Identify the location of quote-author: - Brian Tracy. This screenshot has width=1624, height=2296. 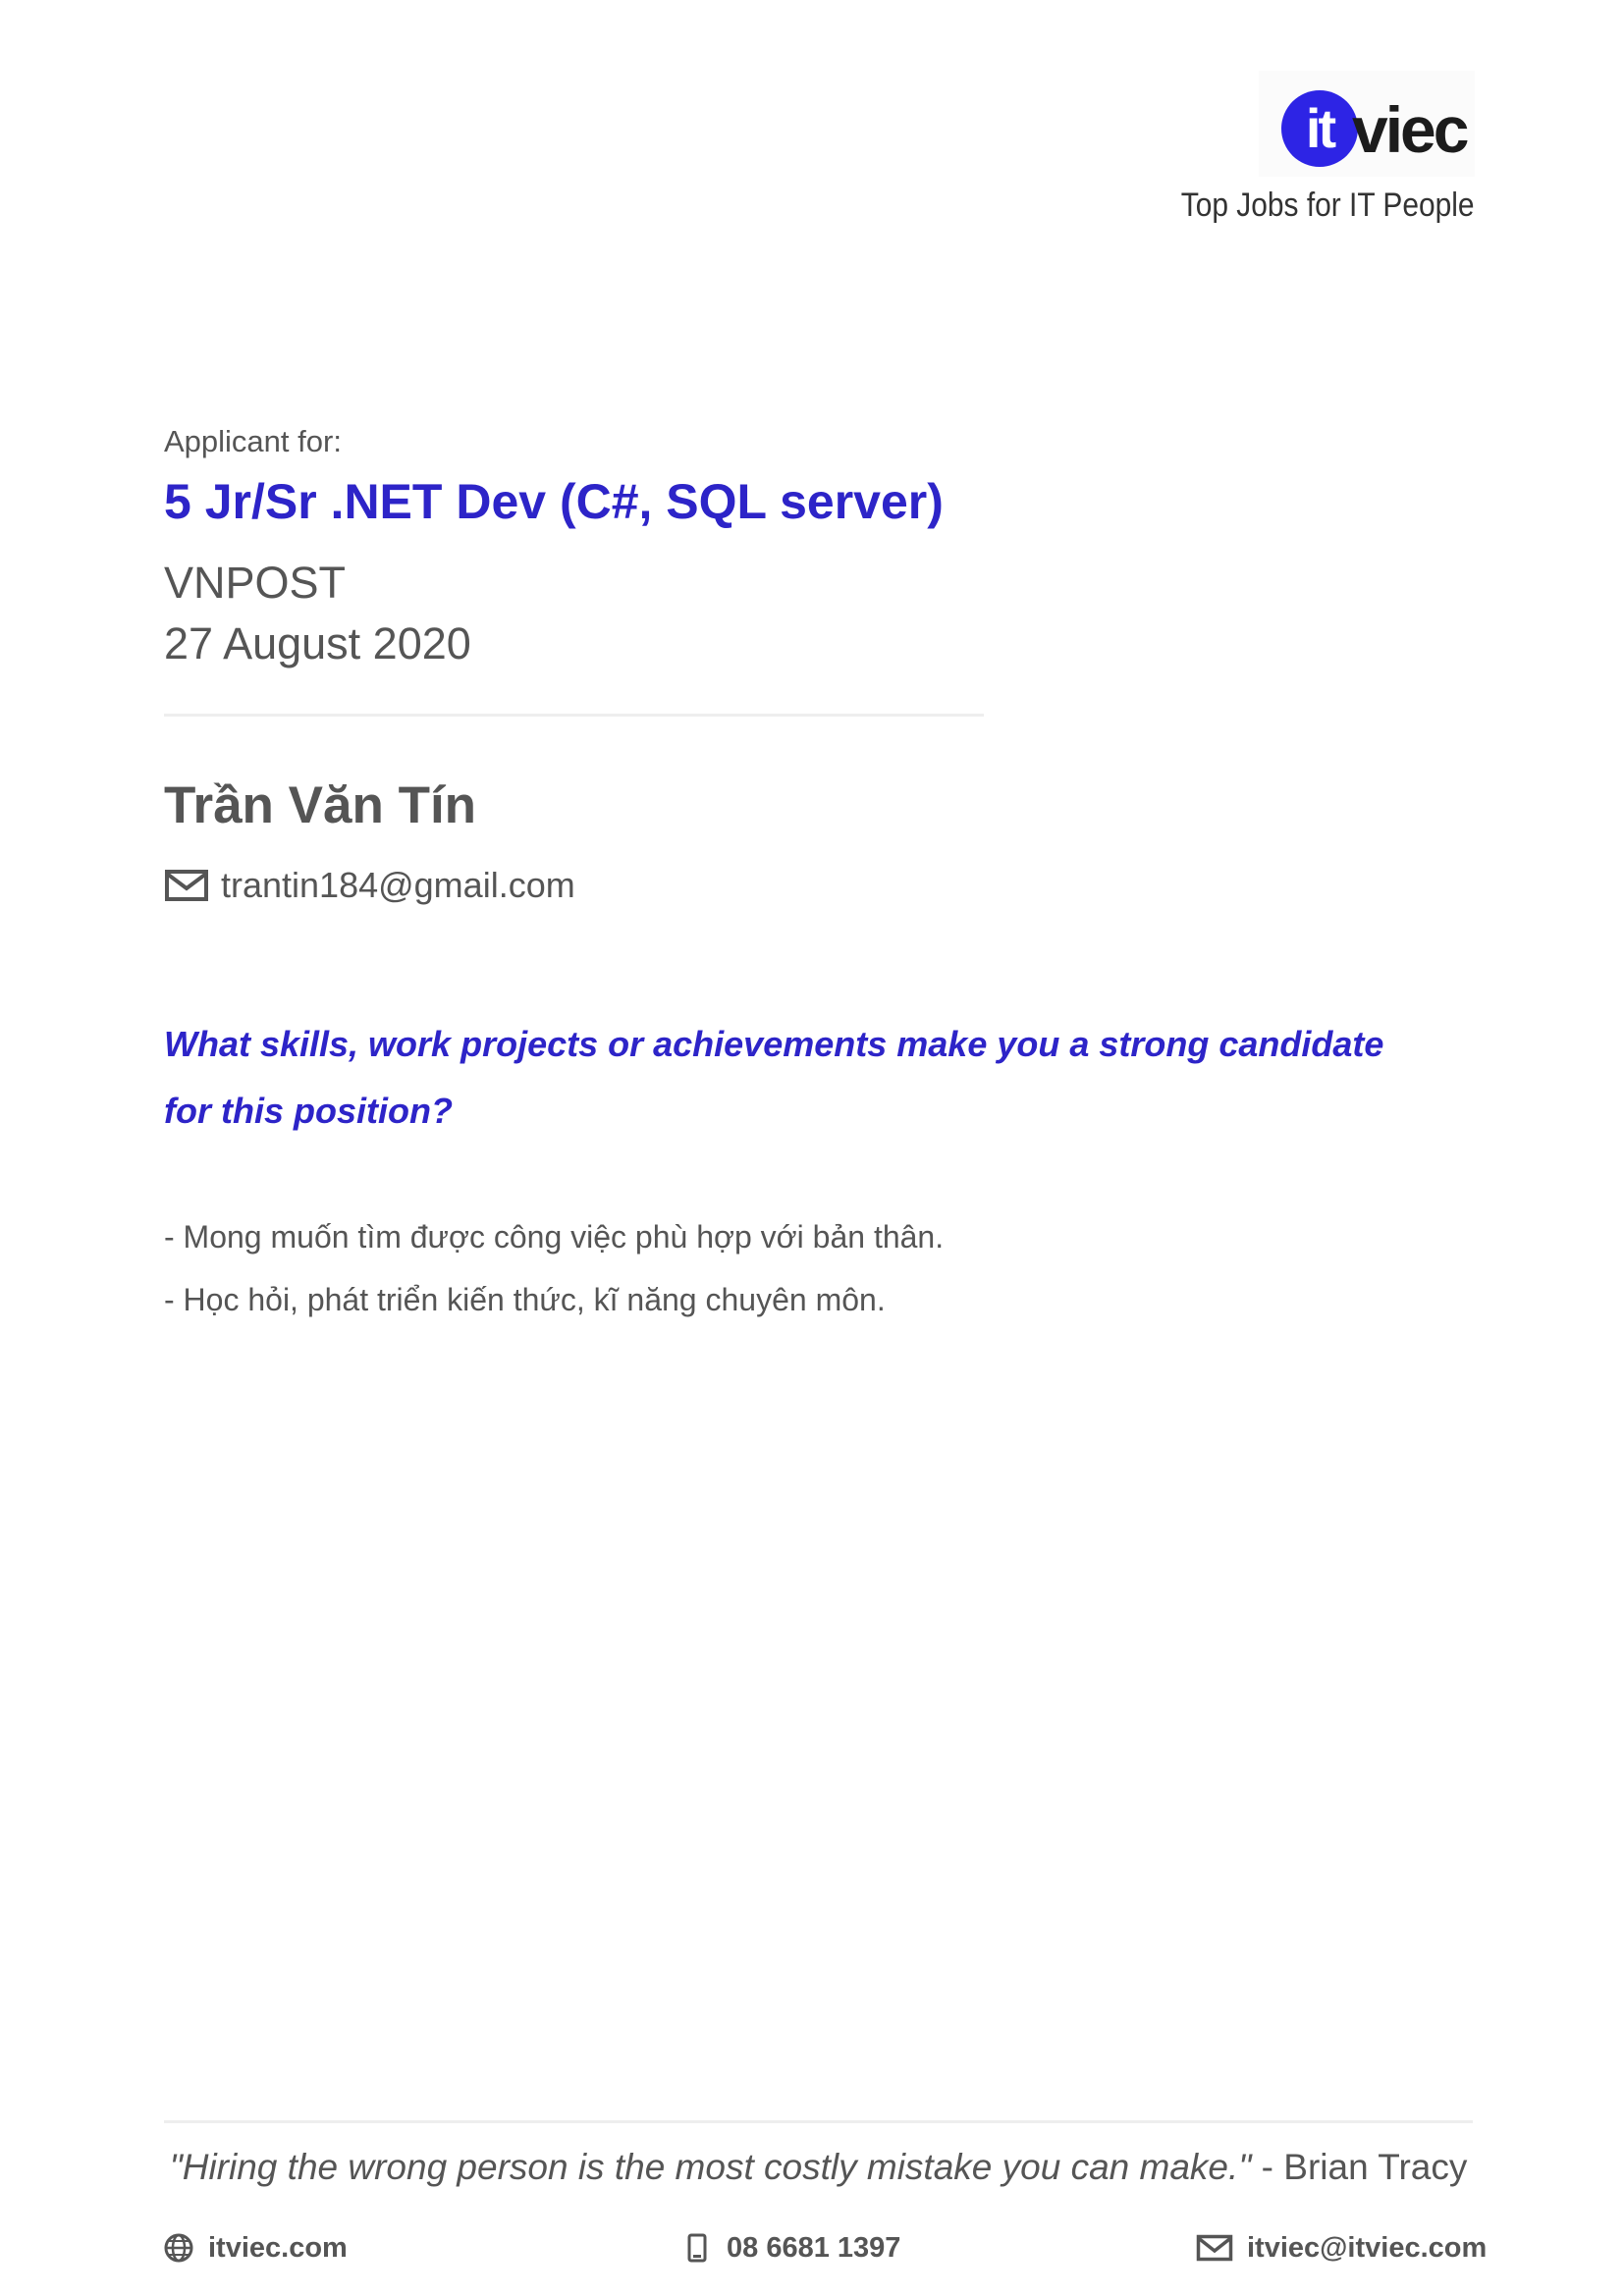
(1359, 2167).